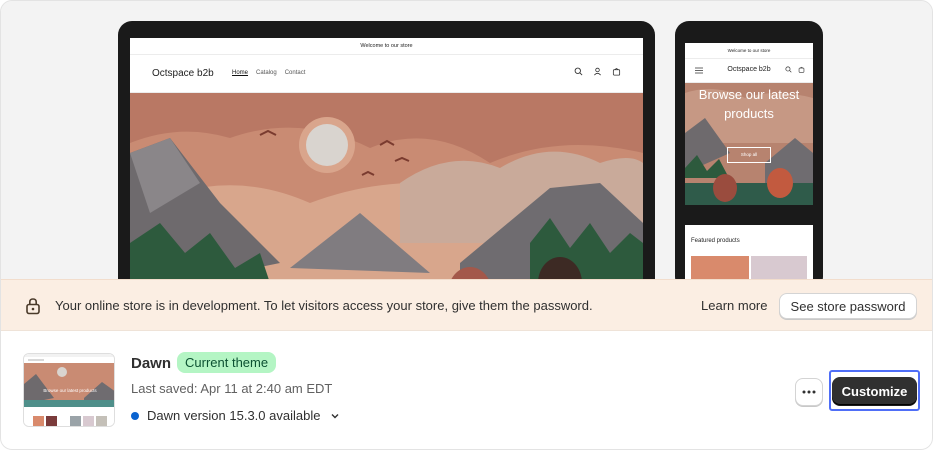 The height and width of the screenshot is (450, 933). What do you see at coordinates (240, 73) in the screenshot?
I see `nav-home: Home` at bounding box center [240, 73].